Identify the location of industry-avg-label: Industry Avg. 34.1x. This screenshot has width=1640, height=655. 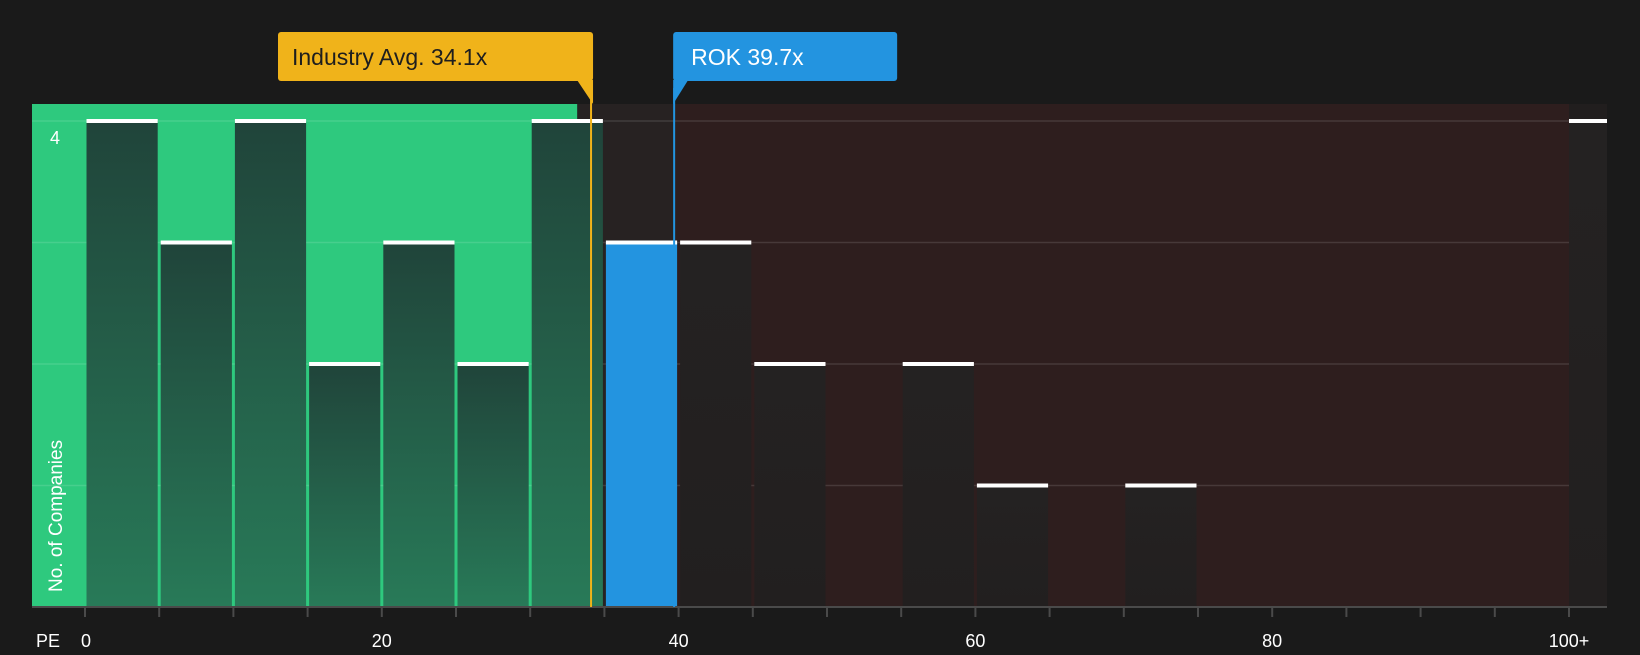
(390, 57).